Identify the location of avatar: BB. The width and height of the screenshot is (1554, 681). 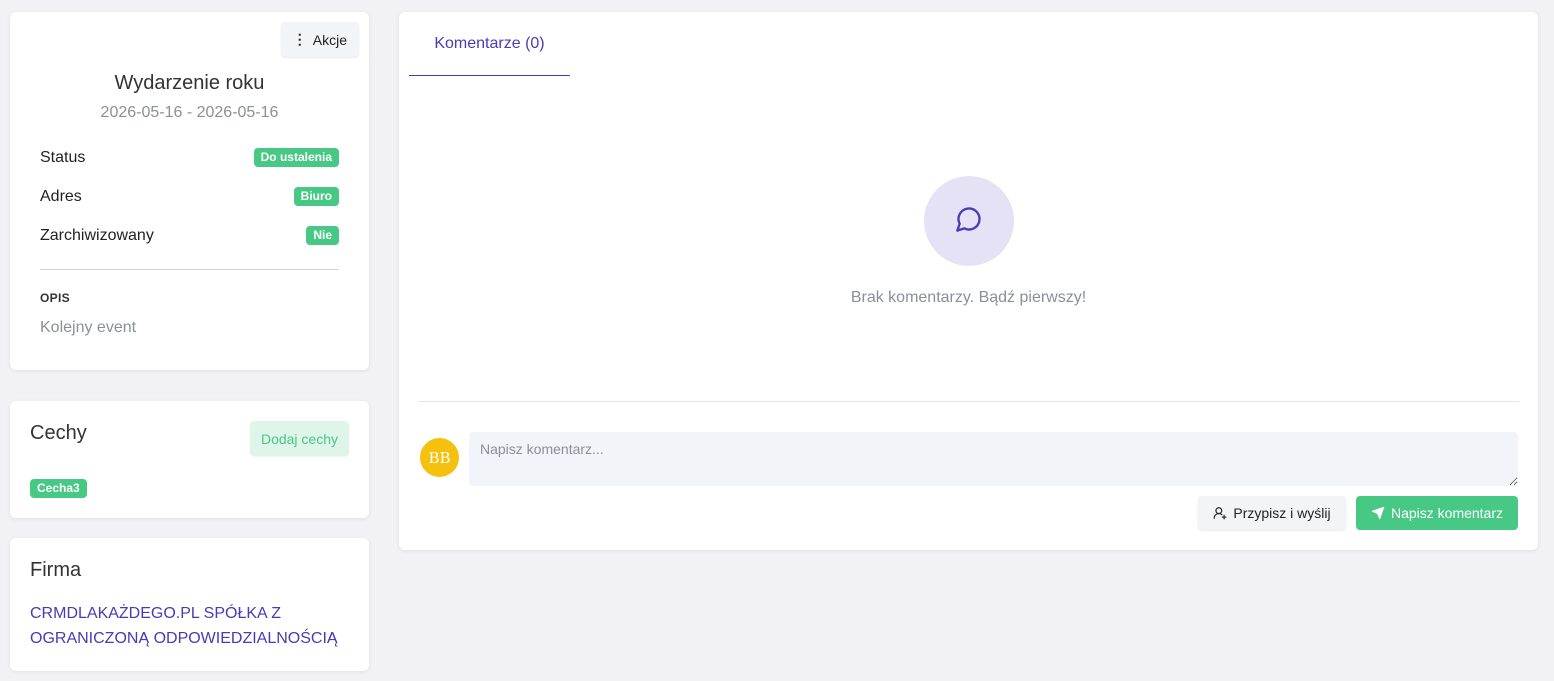
(439, 457).